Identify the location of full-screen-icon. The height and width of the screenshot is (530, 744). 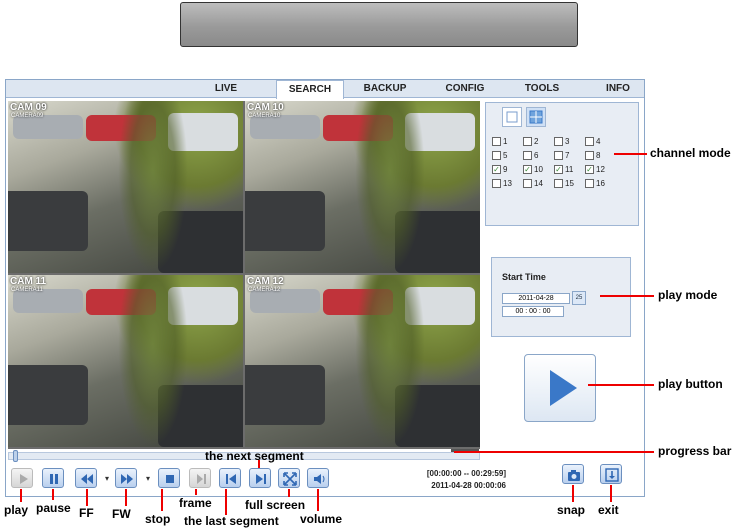
(290, 479).